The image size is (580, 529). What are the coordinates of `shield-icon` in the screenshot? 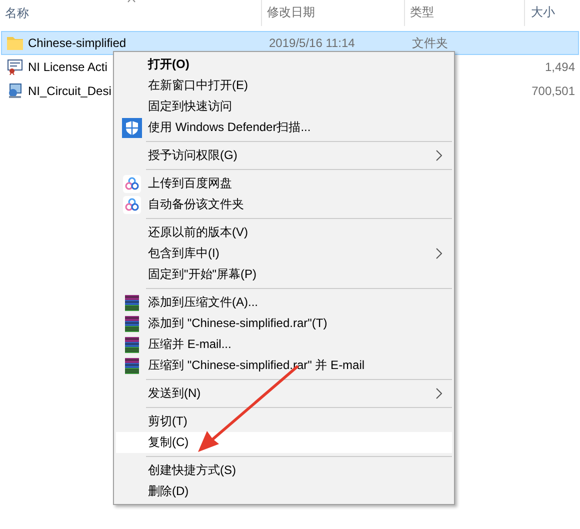 It's located at (132, 128).